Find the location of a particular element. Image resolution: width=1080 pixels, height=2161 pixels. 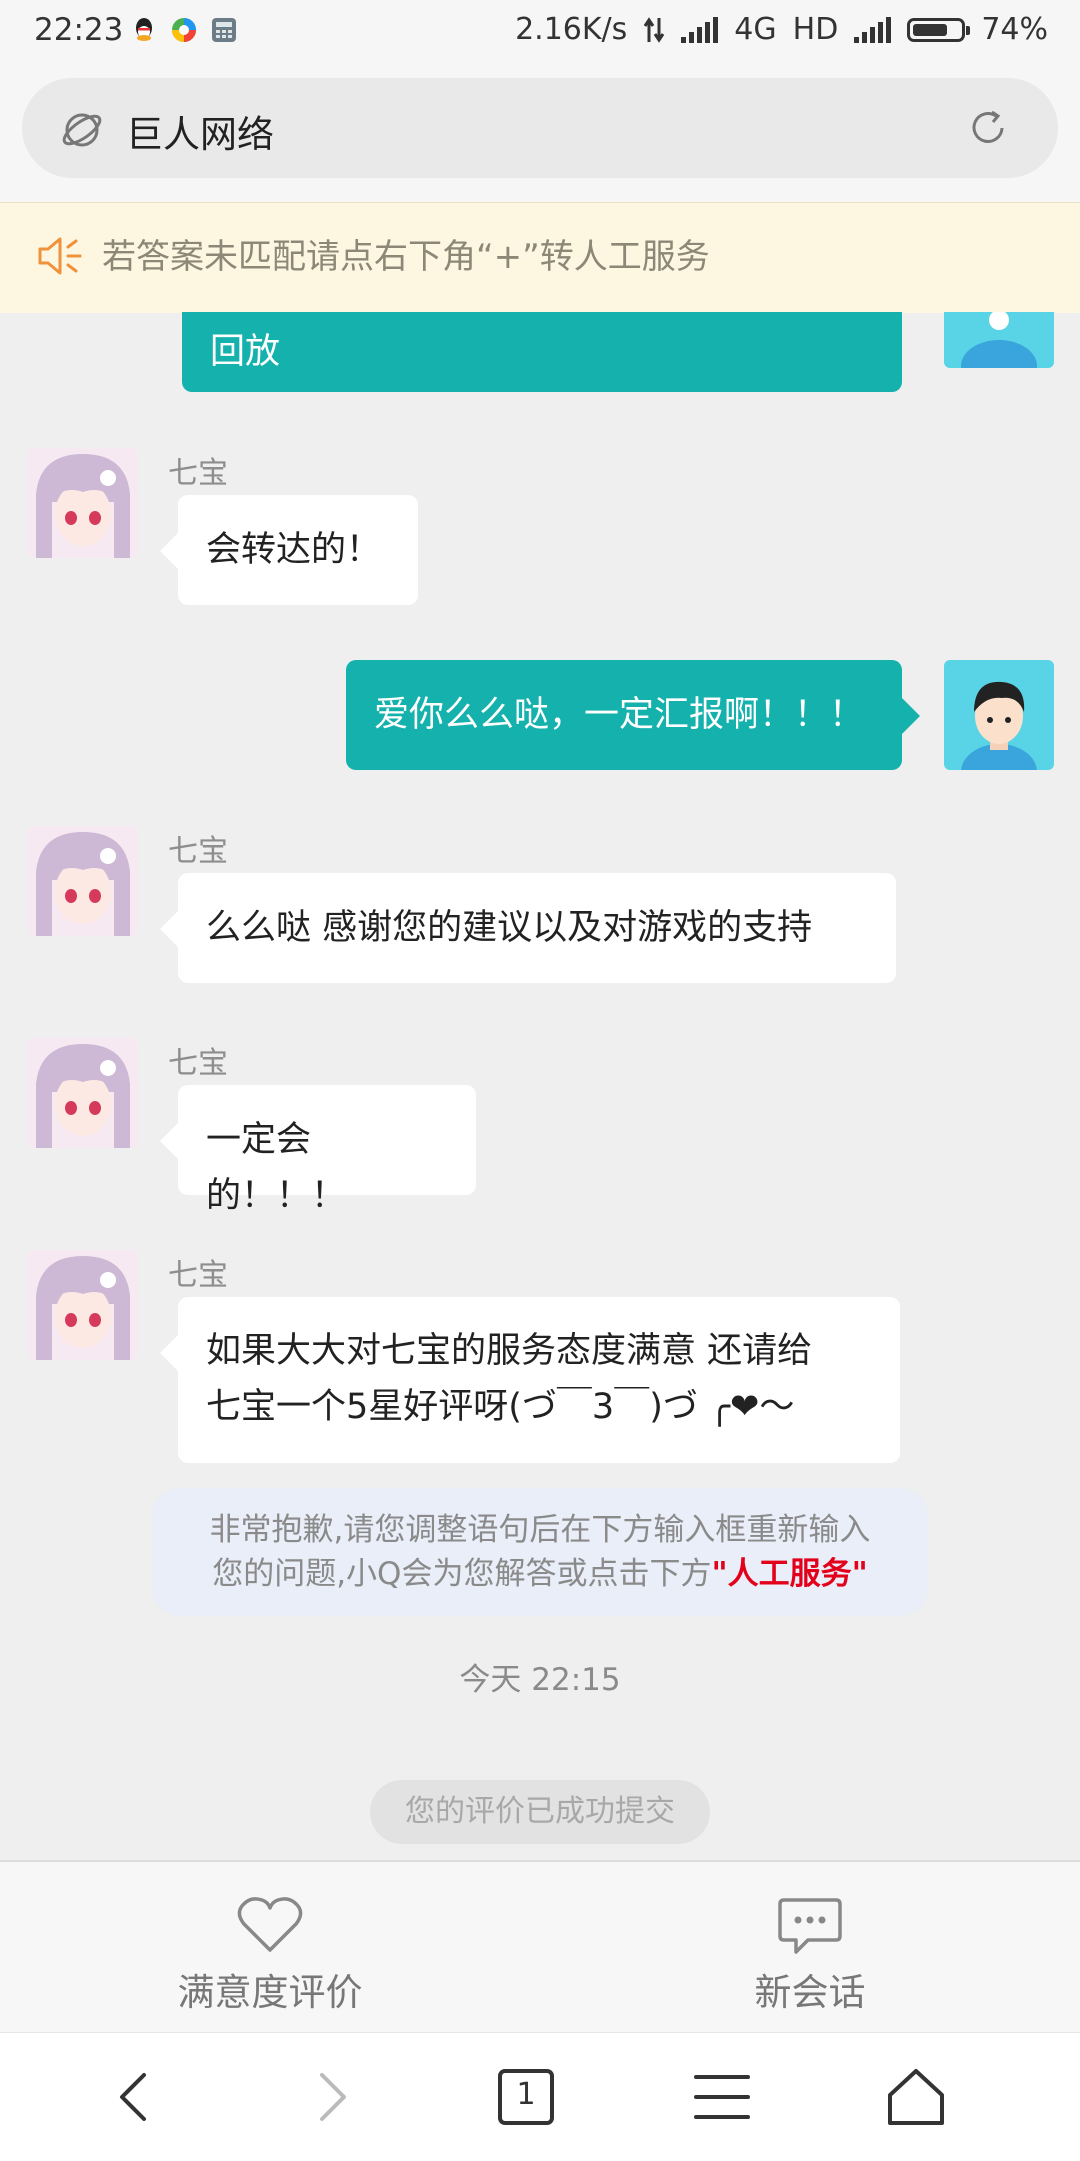

network-type: 4G is located at coordinates (755, 29).